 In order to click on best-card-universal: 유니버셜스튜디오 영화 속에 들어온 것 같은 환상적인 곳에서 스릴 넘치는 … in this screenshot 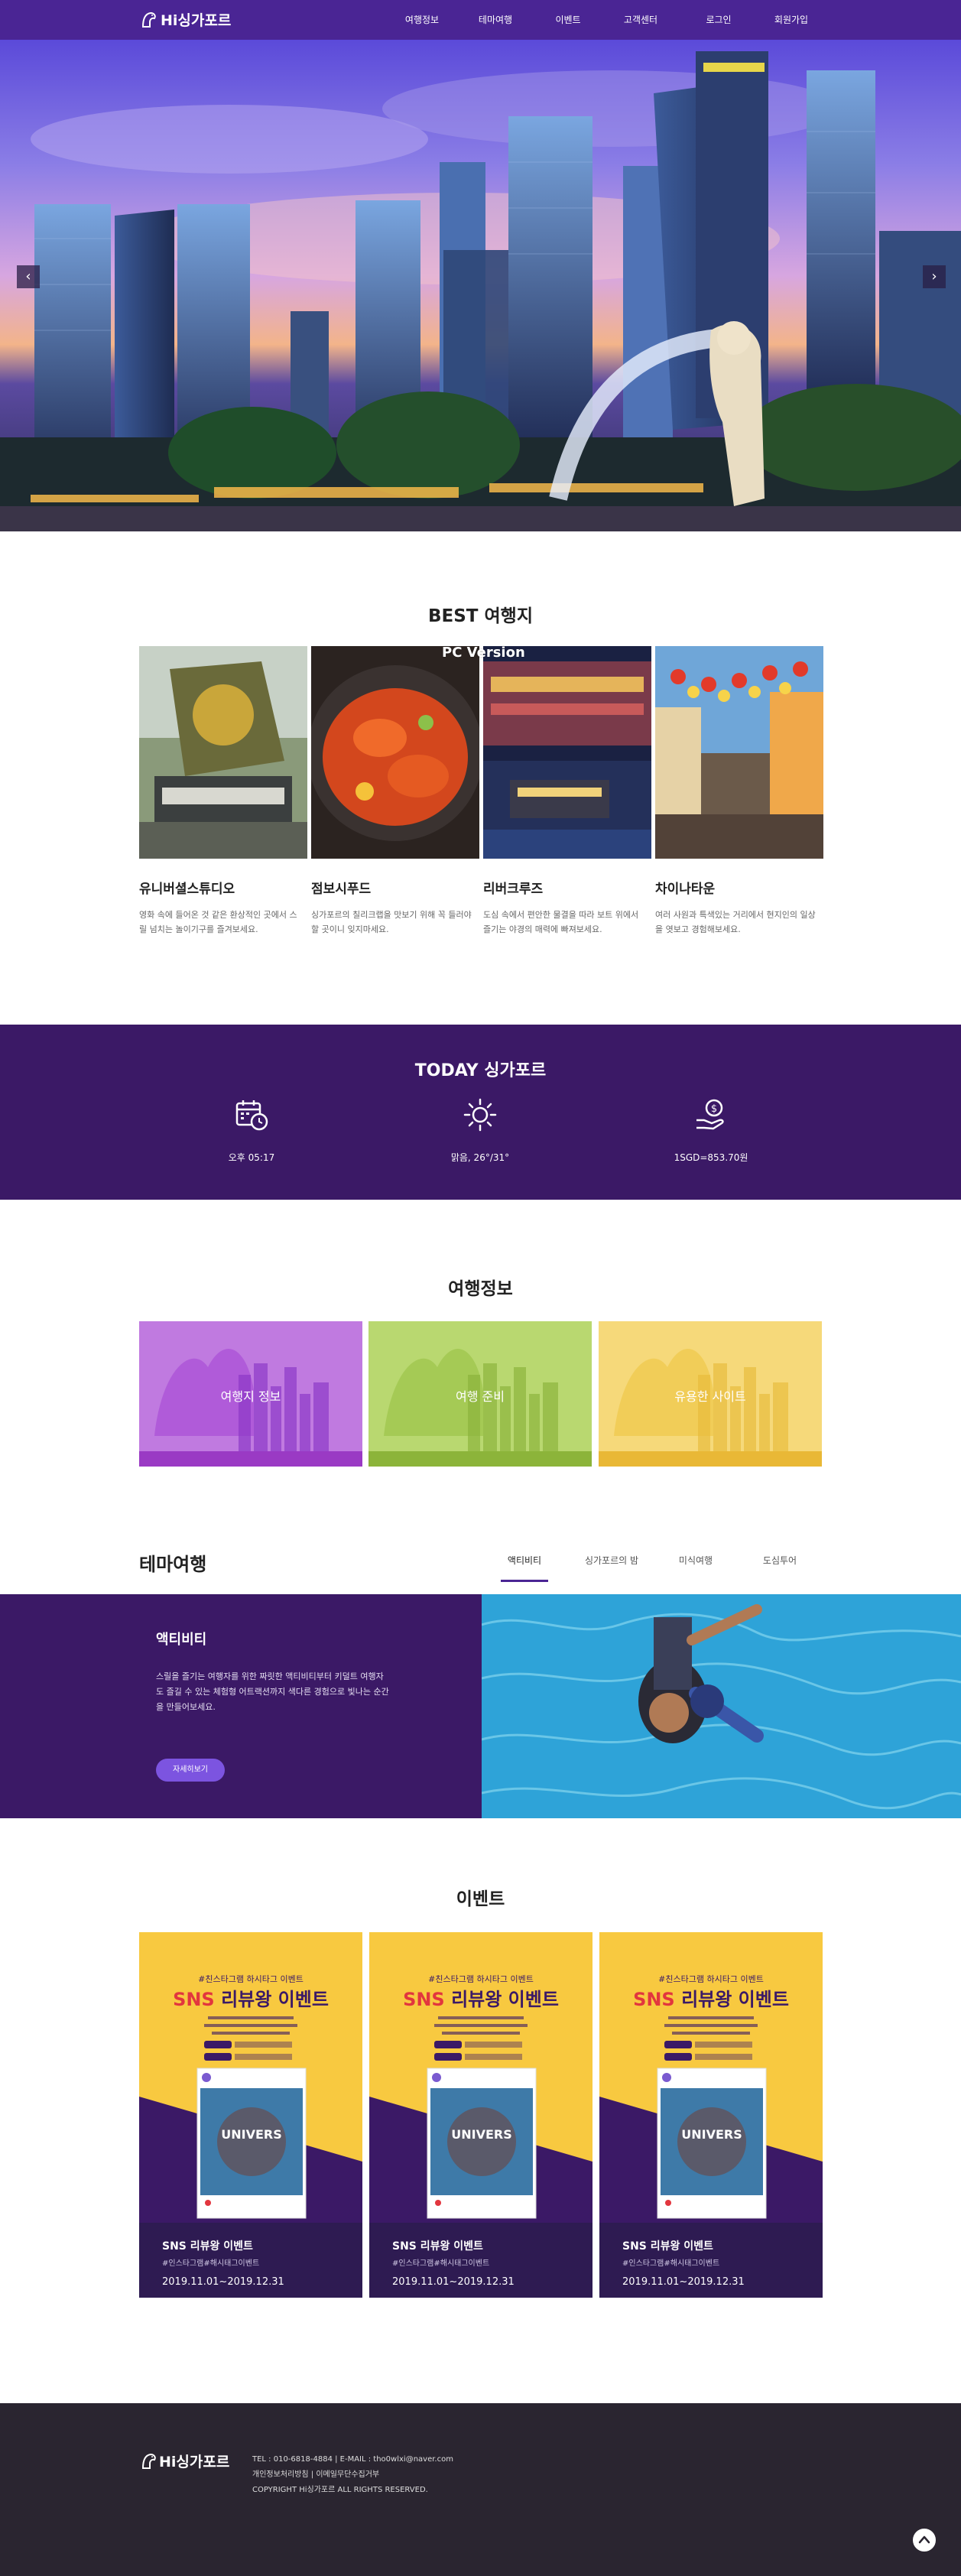, I will do `click(223, 791)`.